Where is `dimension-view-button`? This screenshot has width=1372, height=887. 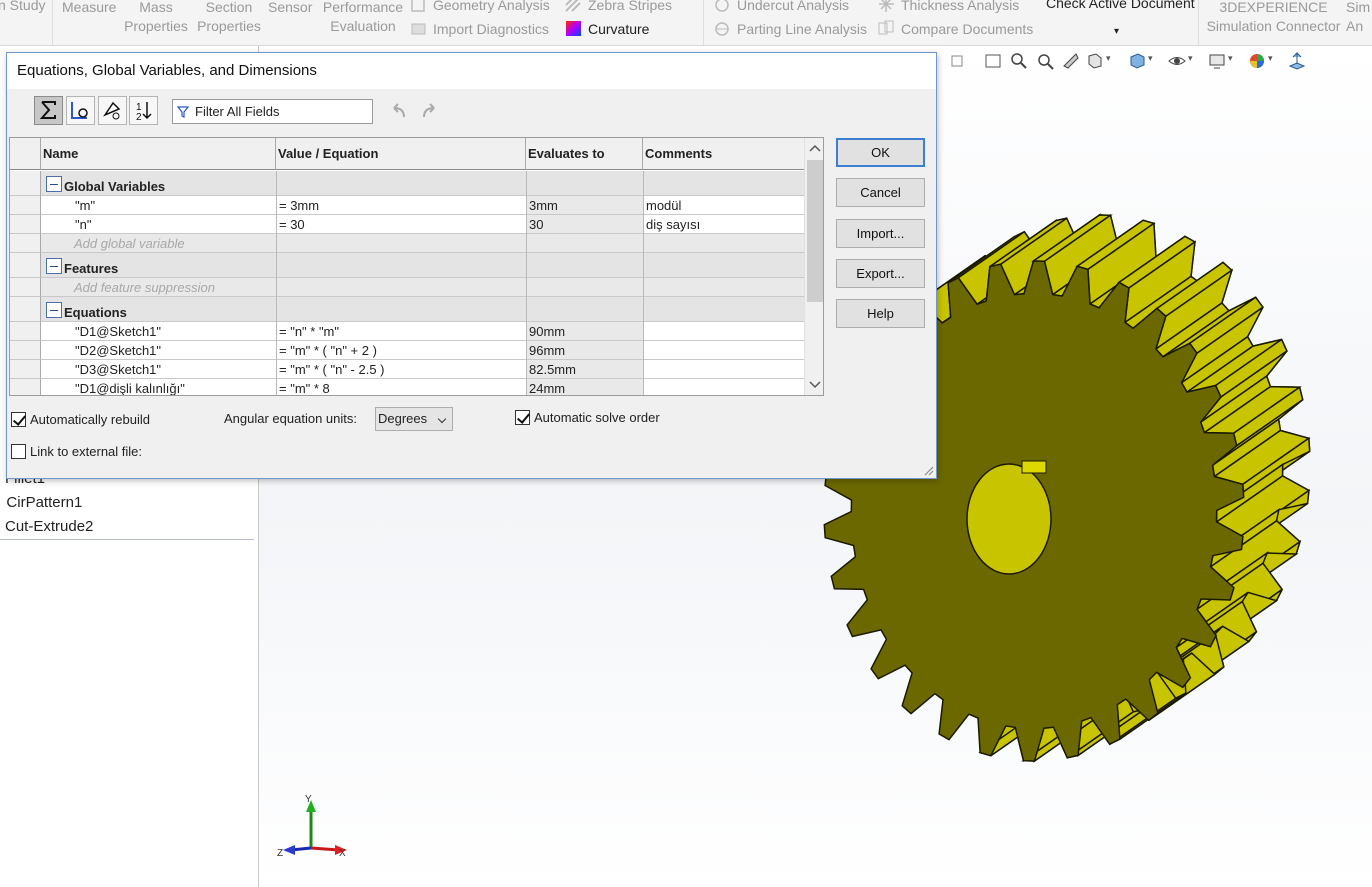 dimension-view-button is located at coordinates (112, 110).